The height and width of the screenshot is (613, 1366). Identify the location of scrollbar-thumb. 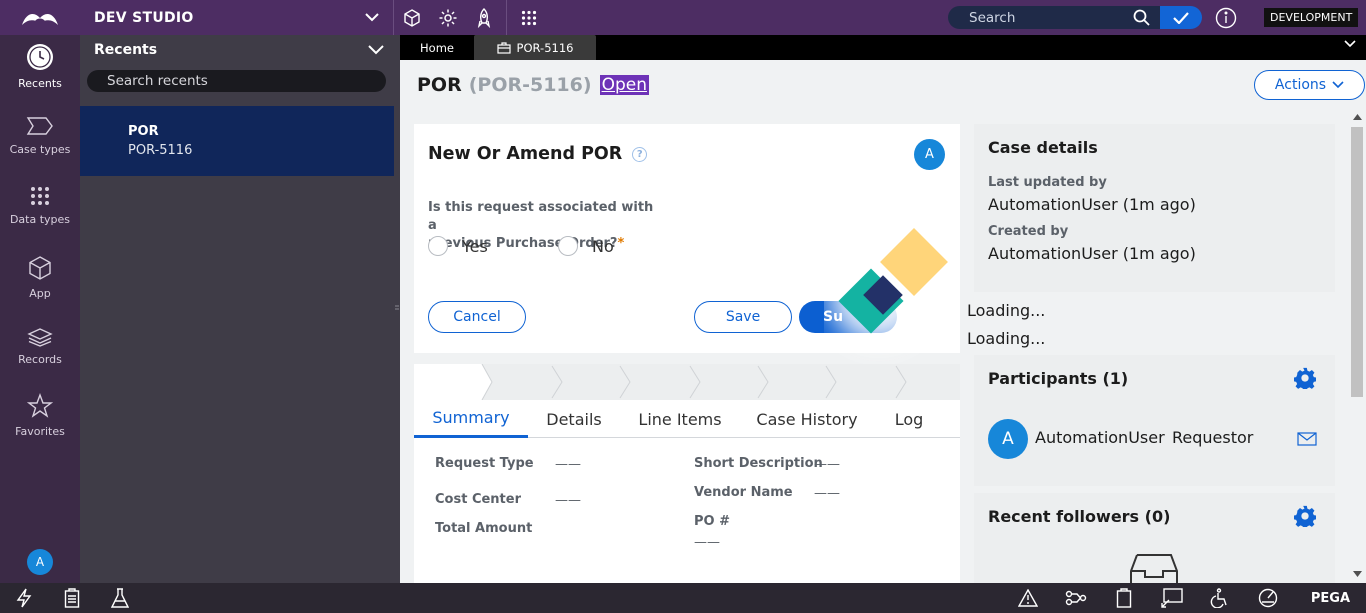
(1357, 262).